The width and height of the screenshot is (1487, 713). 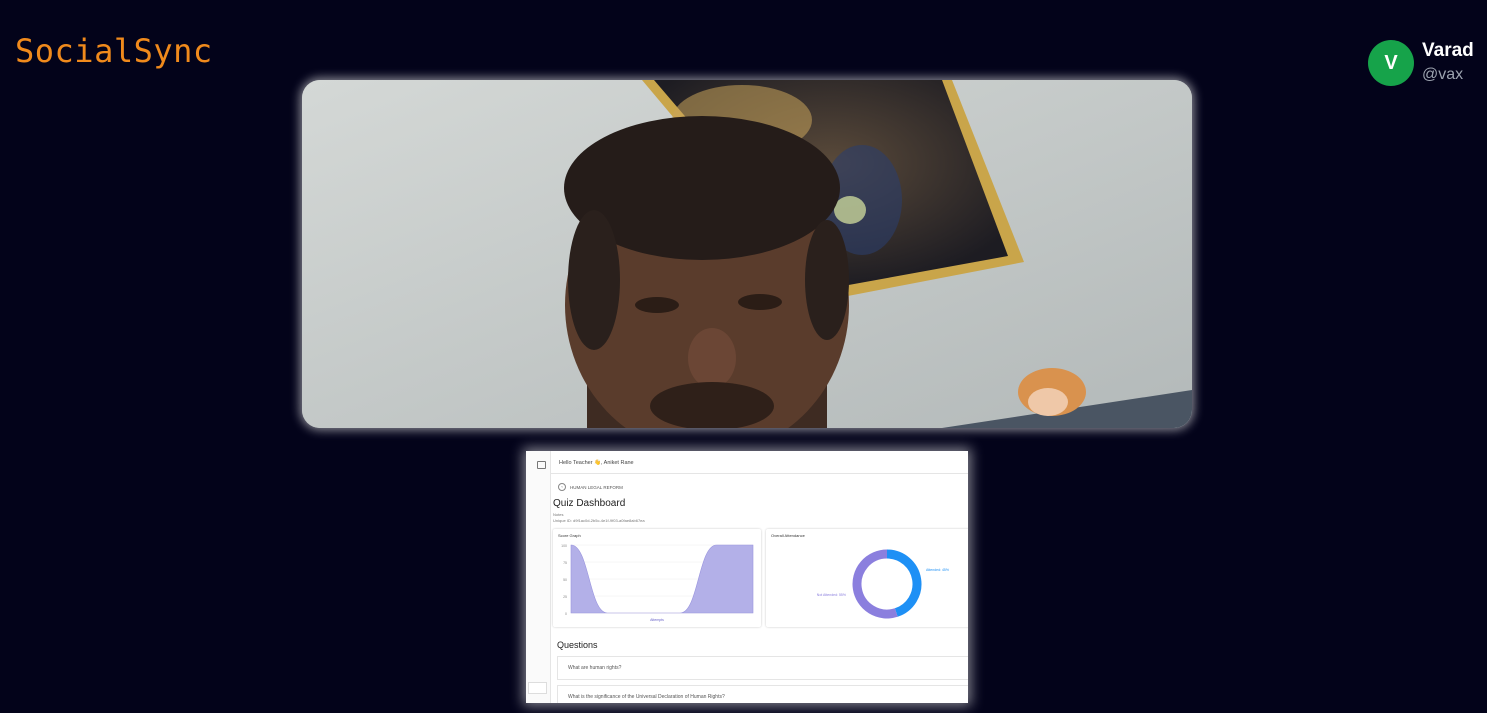 I want to click on greeting-text: Hello Teacher 👋, Aniket Rane, so click(x=596, y=463).